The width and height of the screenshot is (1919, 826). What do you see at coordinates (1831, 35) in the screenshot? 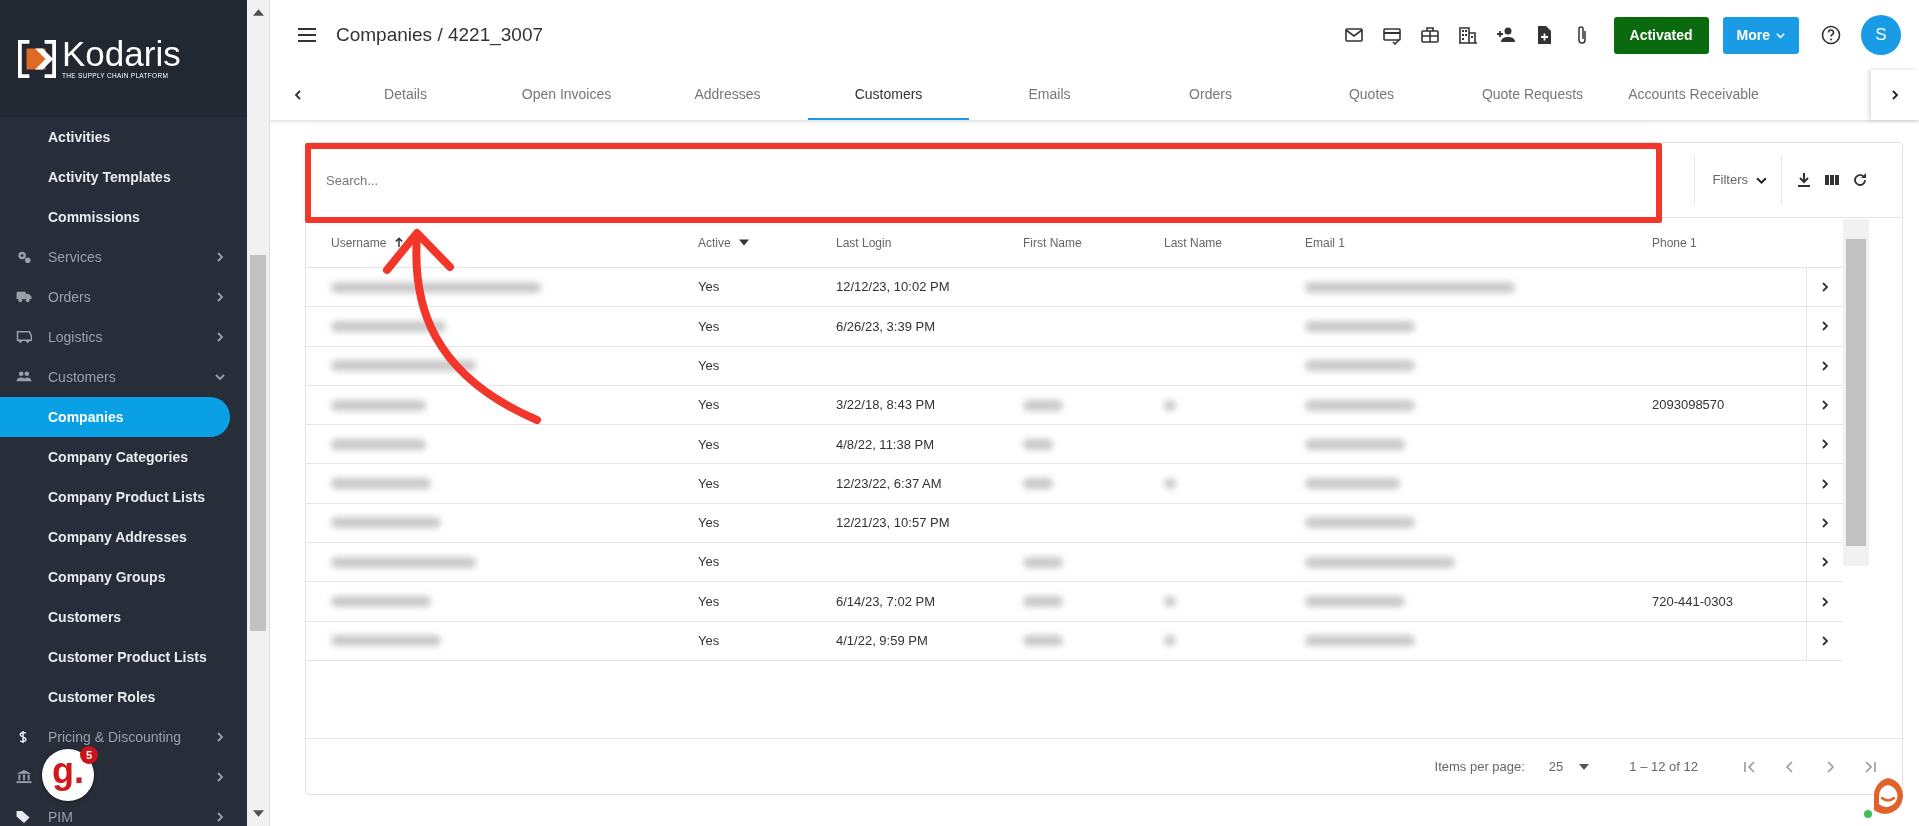
I see `help-icon` at bounding box center [1831, 35].